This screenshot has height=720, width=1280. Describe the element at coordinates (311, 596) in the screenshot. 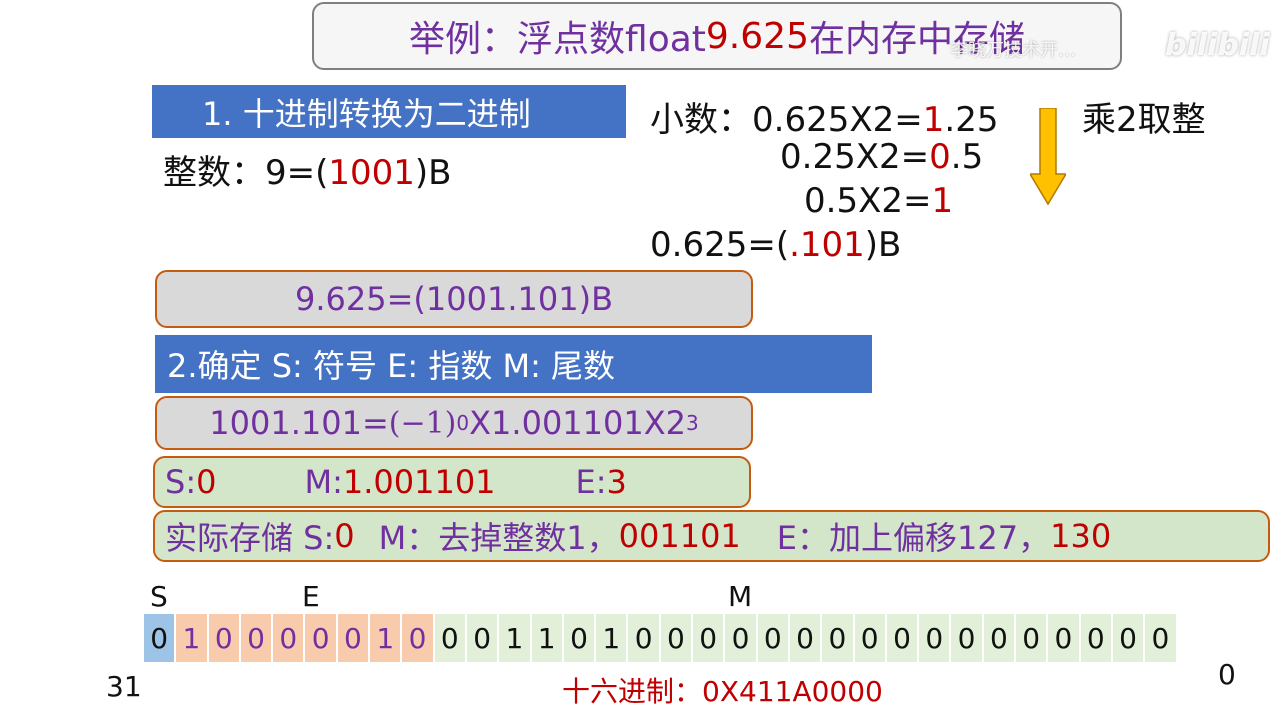

I see `field-label-e: E` at that location.